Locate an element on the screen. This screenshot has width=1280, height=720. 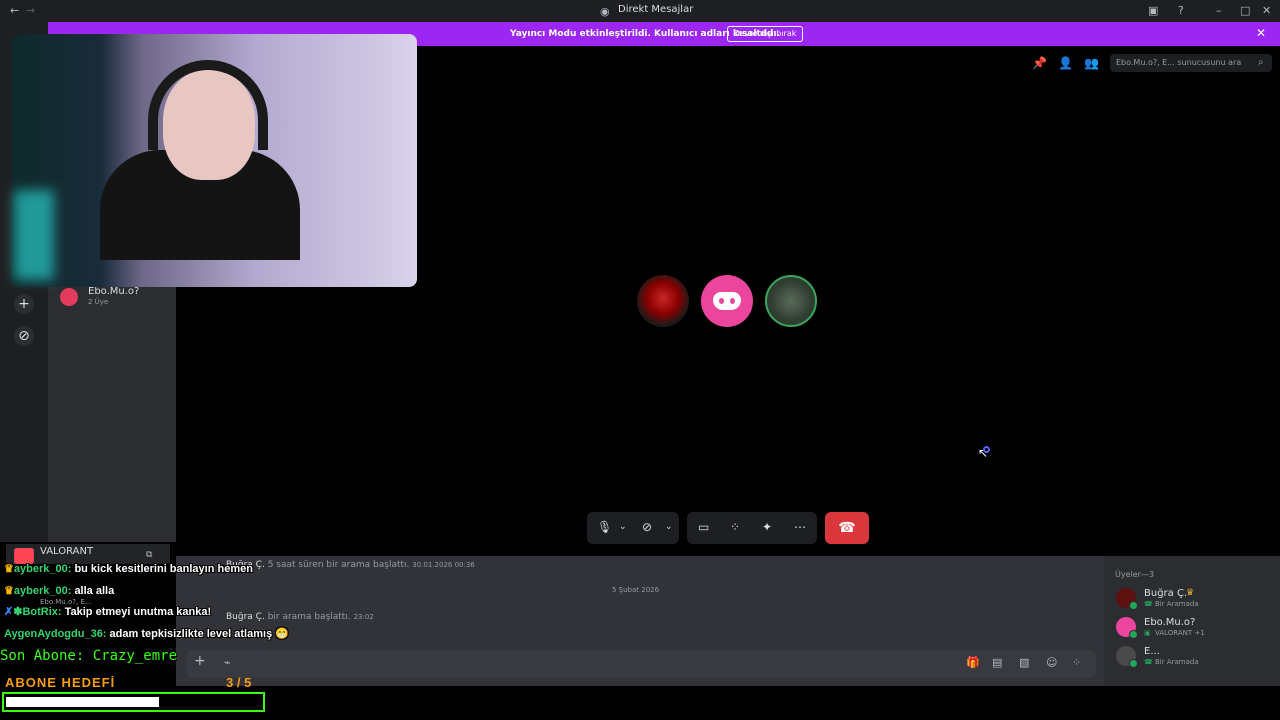
soundboard-icon: ✦ is located at coordinates (767, 527).